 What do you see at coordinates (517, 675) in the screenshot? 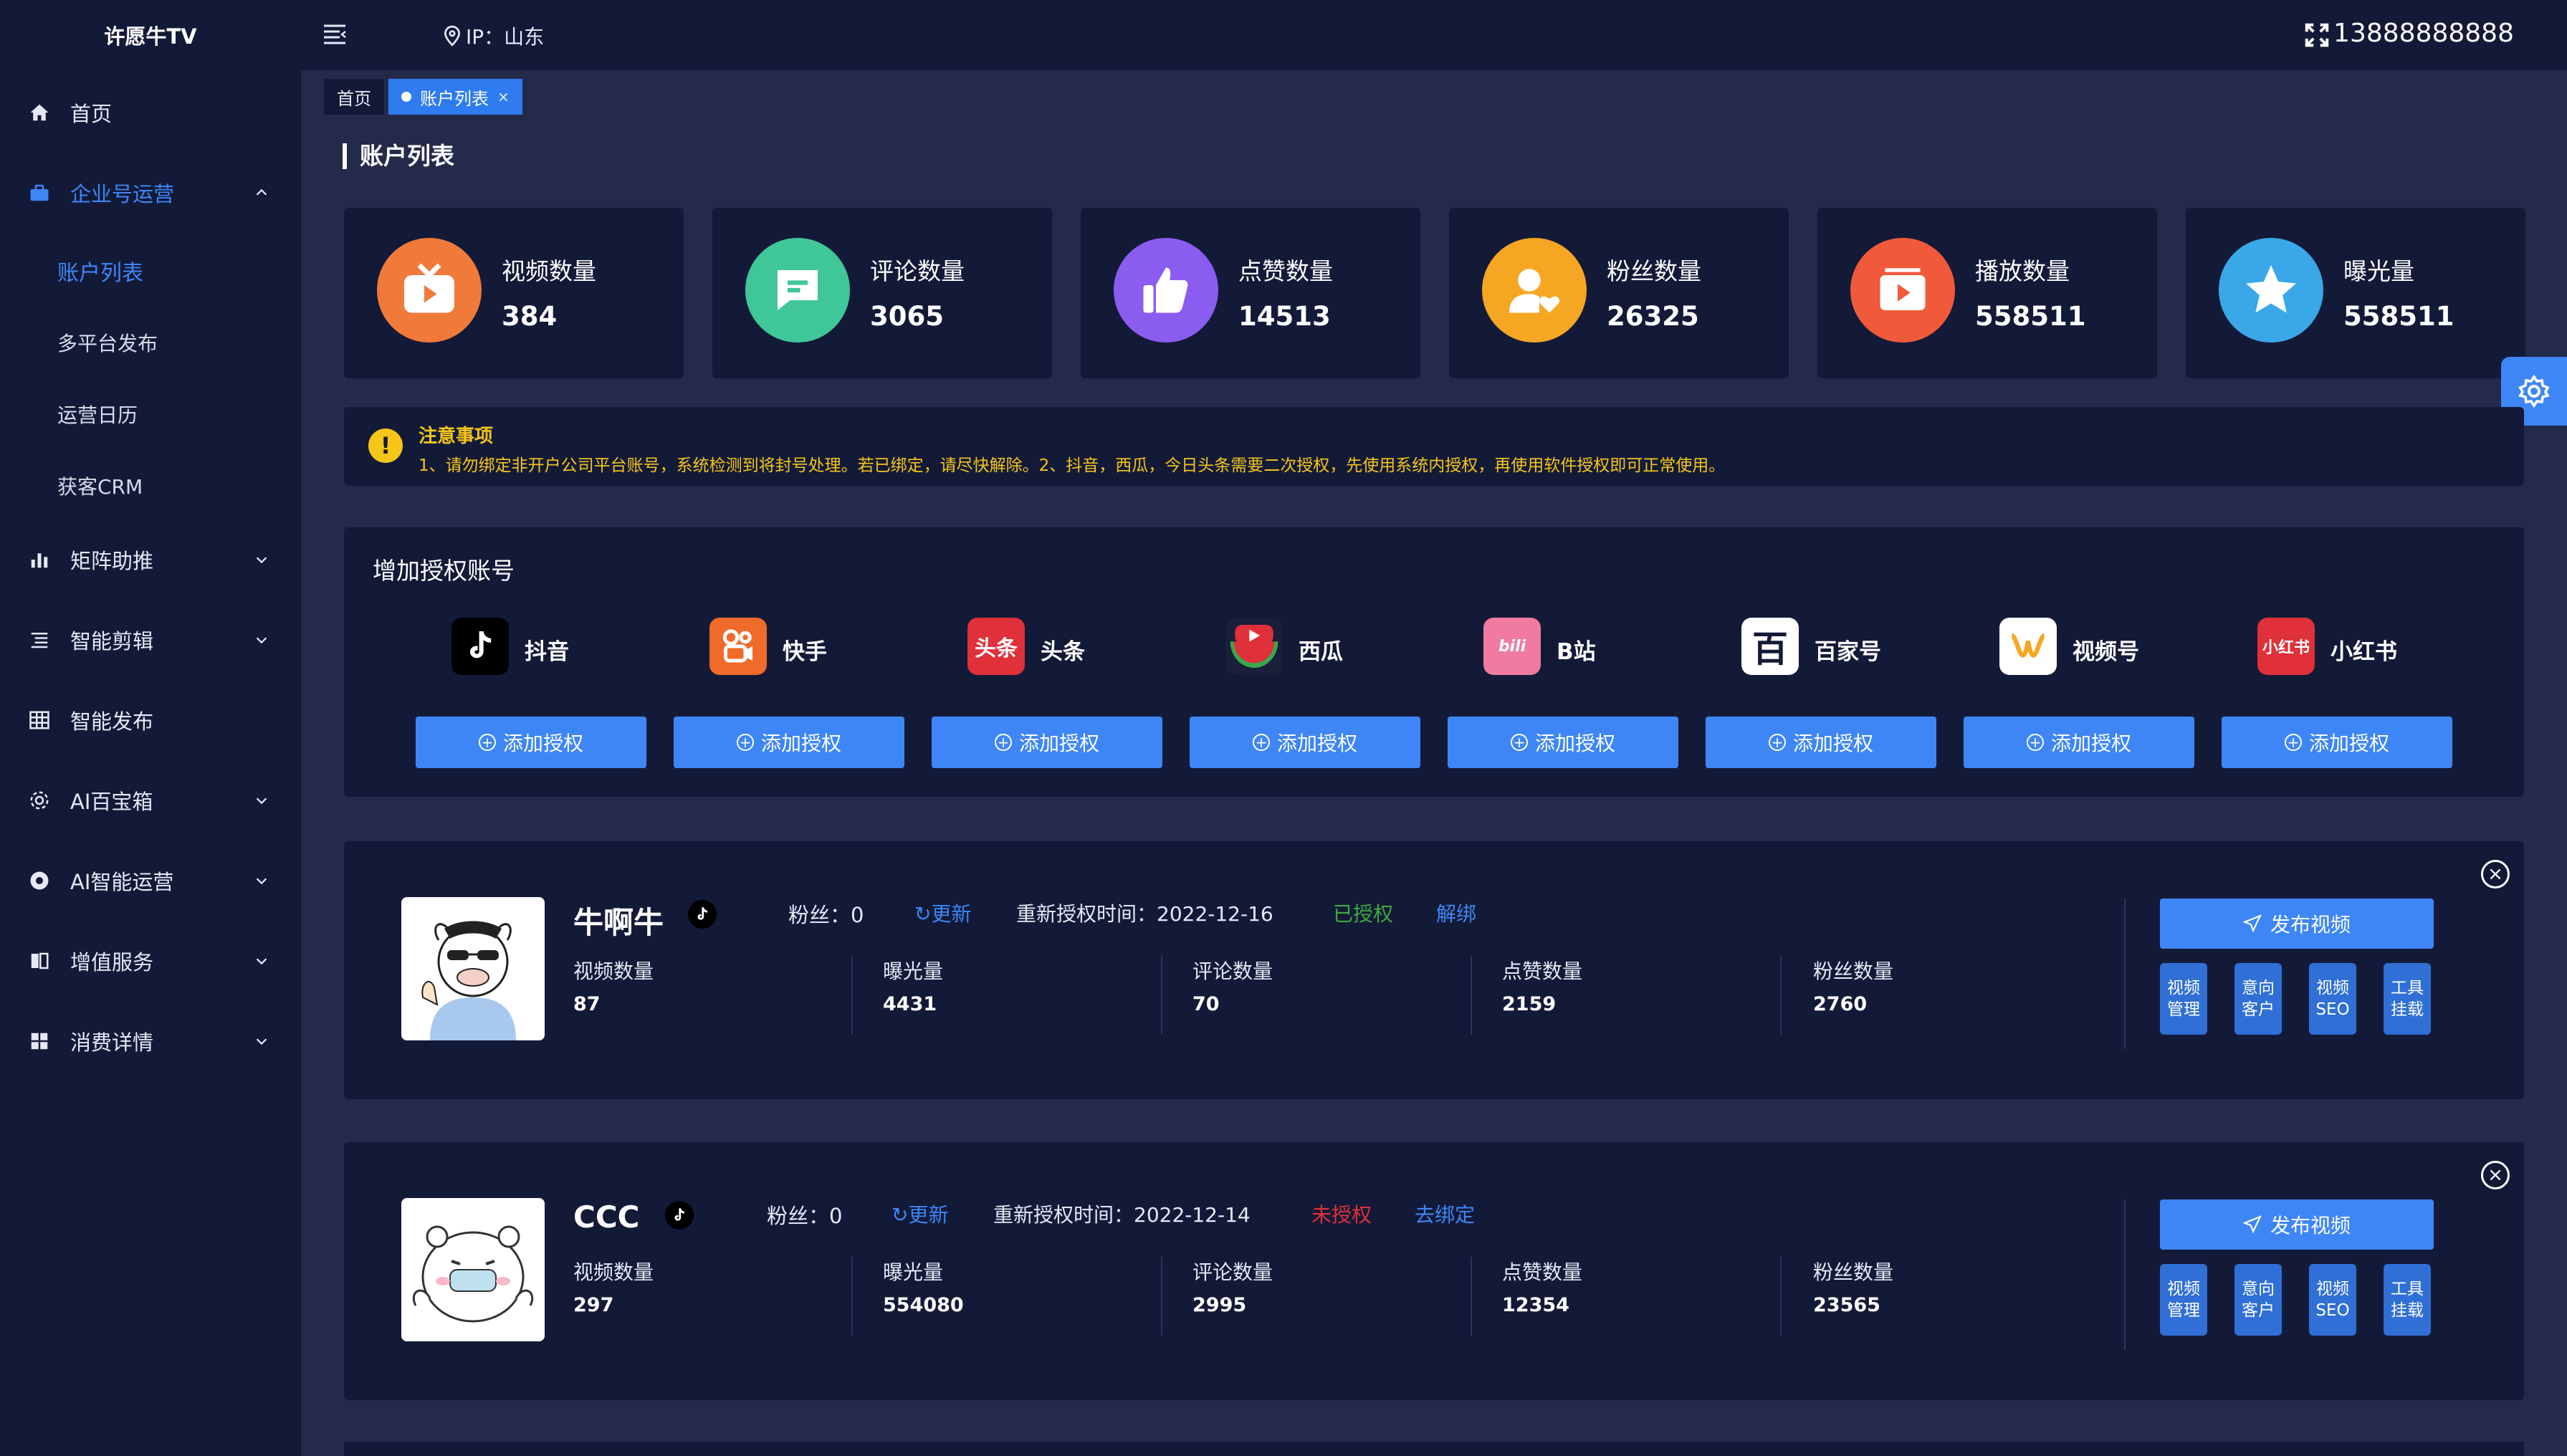
I see `platform-douyin: 抖音` at bounding box center [517, 675].